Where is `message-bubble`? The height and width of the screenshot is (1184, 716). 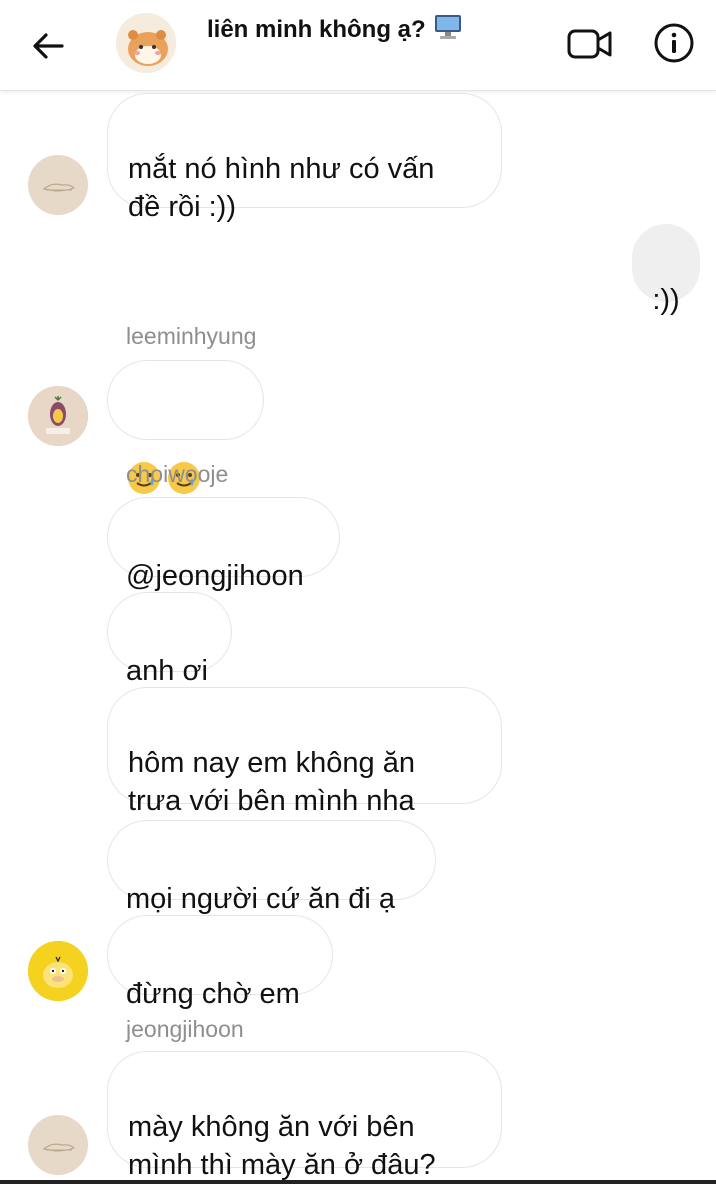
message-bubble is located at coordinates (185, 446).